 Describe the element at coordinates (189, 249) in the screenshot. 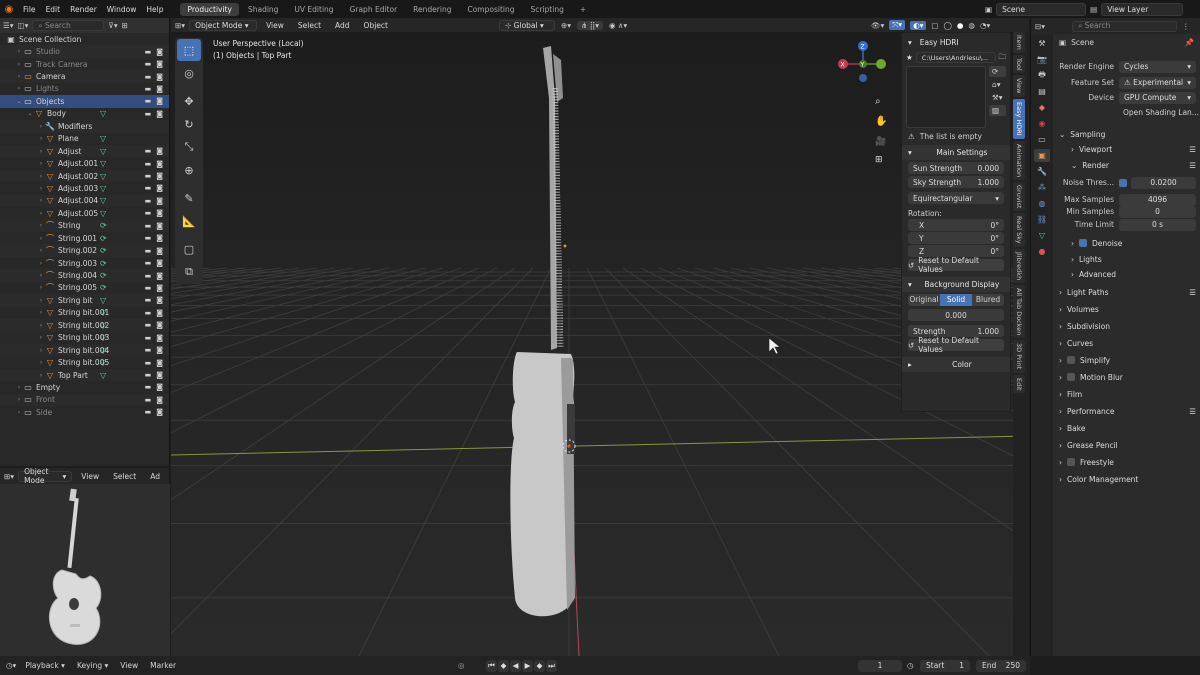

I see `add-cube-tool: ▢` at that location.